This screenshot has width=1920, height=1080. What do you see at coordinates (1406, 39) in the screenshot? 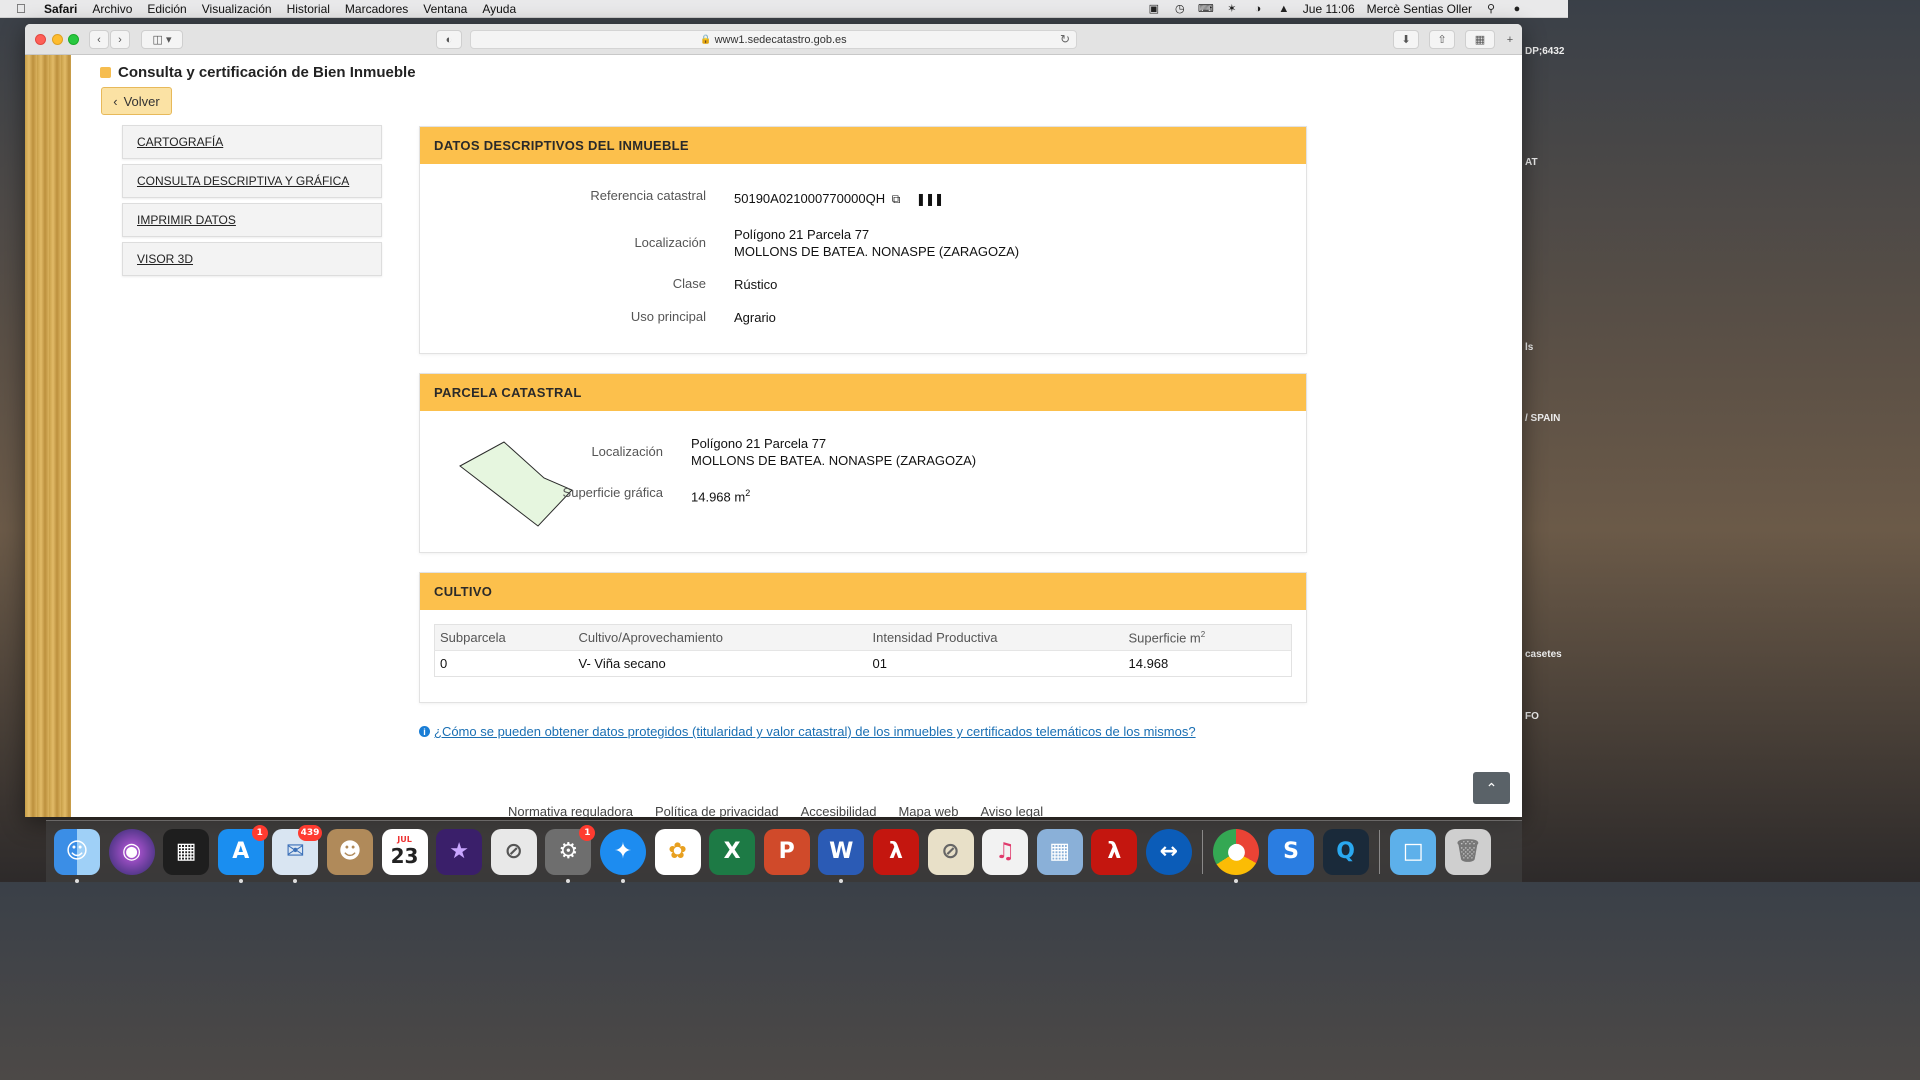
I see `downloads-button: ⬇` at bounding box center [1406, 39].